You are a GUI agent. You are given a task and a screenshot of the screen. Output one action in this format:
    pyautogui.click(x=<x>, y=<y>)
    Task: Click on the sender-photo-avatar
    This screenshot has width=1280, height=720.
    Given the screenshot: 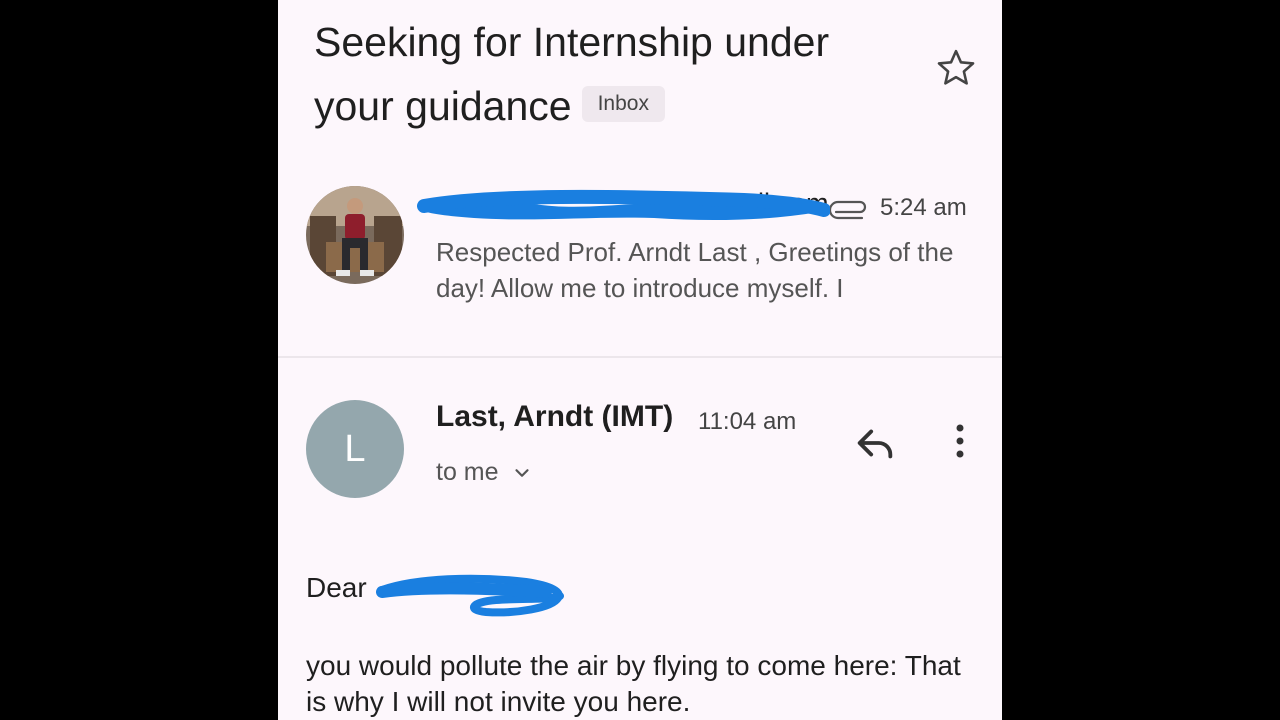 What is the action you would take?
    pyautogui.click(x=355, y=235)
    